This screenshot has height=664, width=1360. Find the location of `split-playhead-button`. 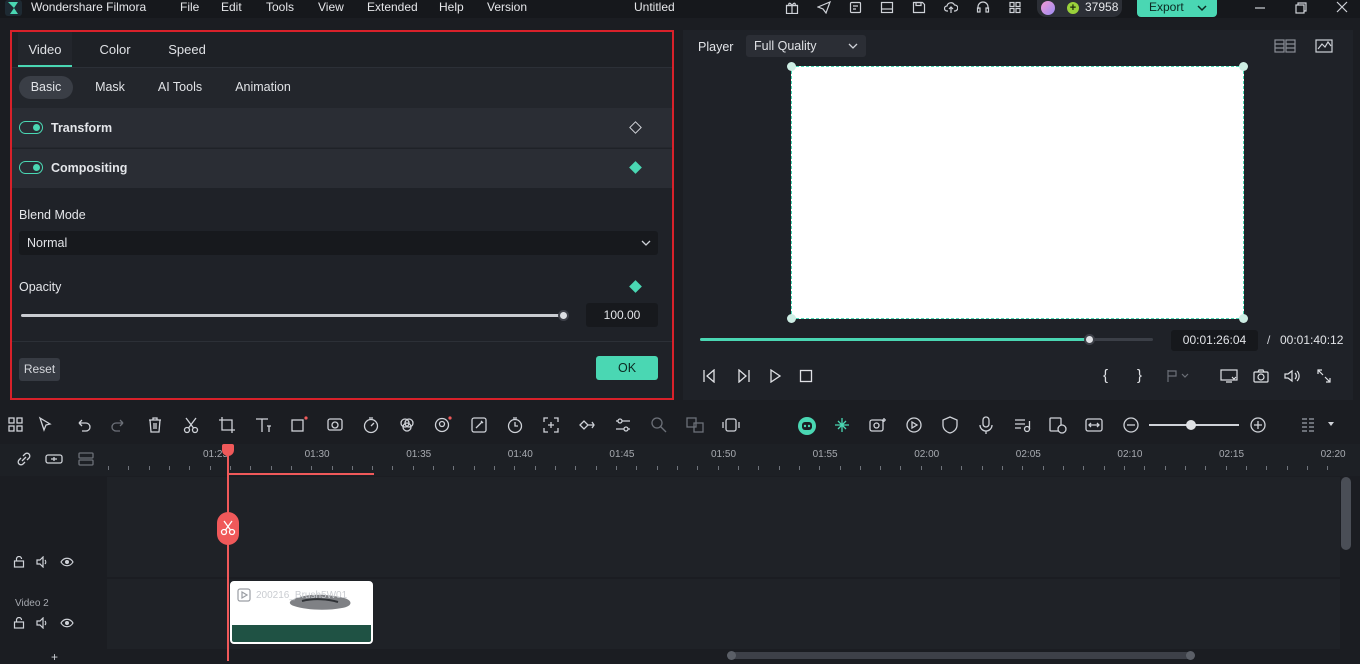

split-playhead-button is located at coordinates (228, 528).